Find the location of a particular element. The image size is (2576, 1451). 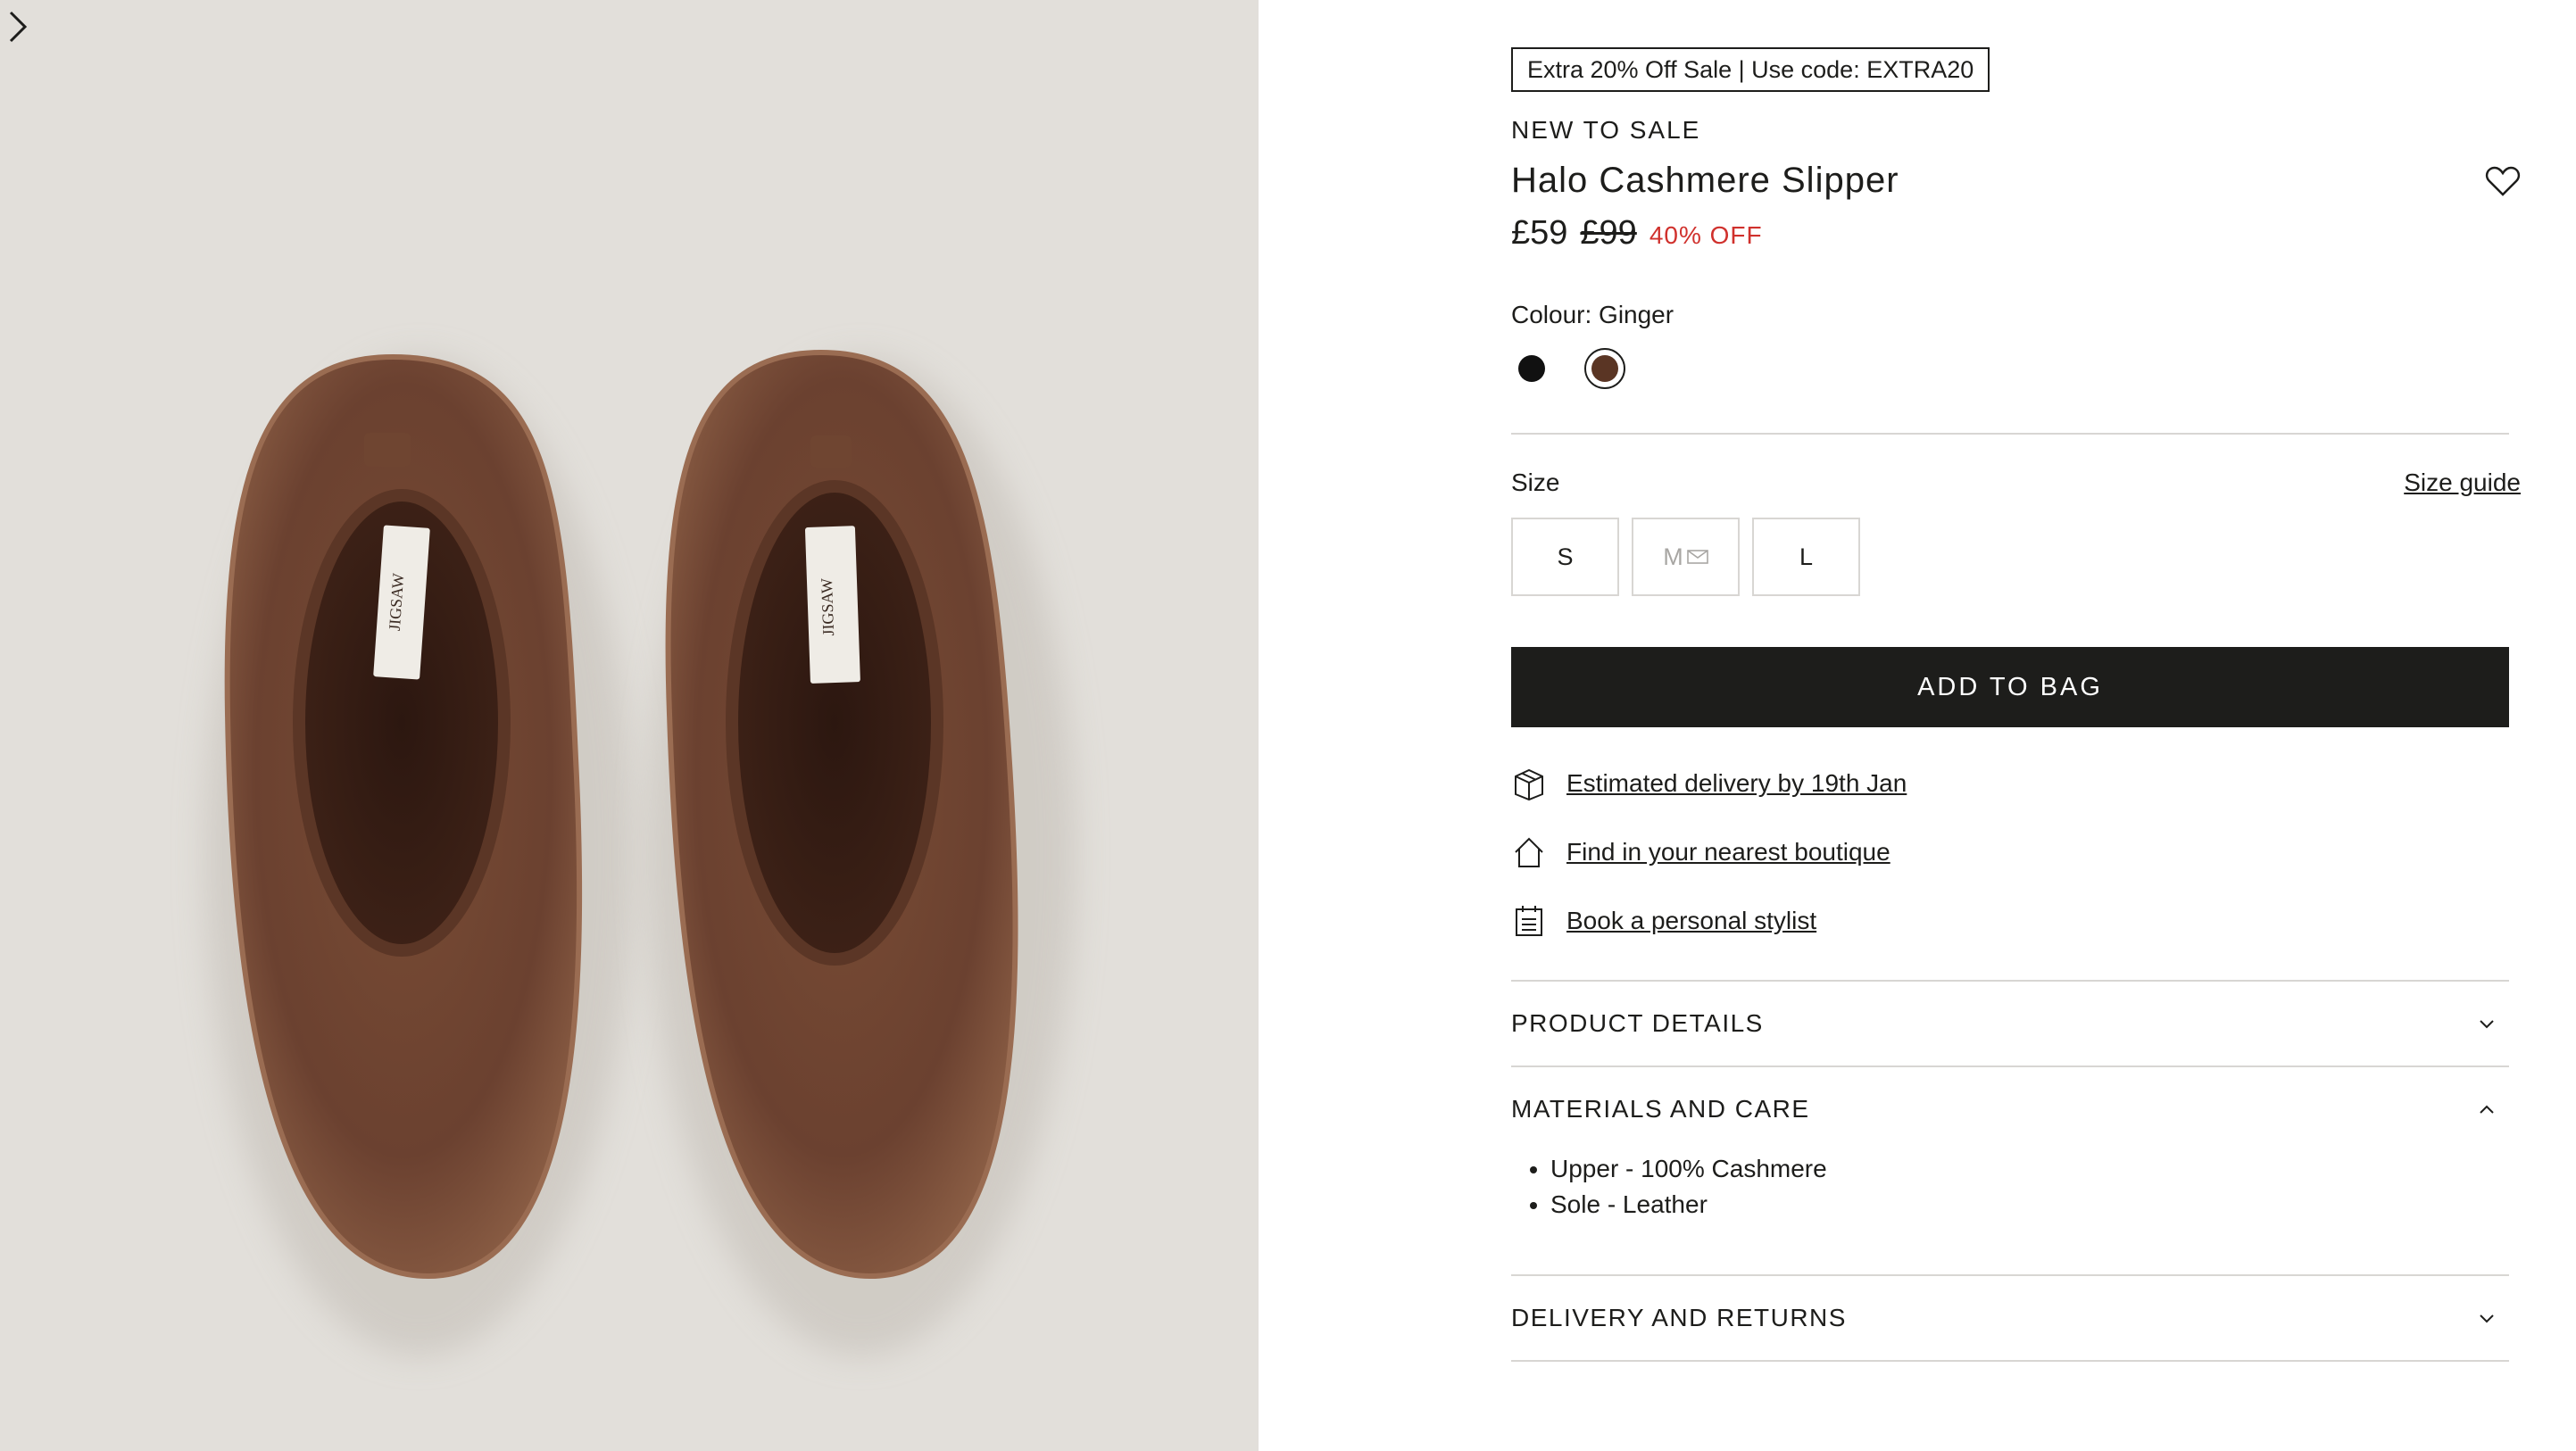

original-price: £99 is located at coordinates (1608, 233).